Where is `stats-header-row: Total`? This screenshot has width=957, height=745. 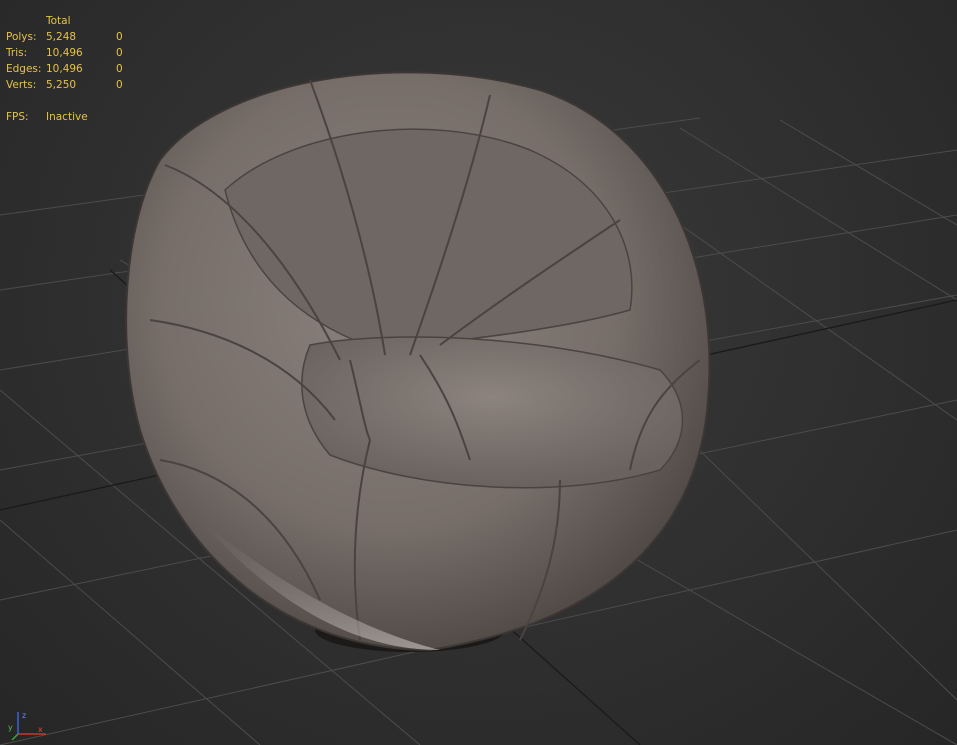 stats-header-row: Total is located at coordinates (81, 21).